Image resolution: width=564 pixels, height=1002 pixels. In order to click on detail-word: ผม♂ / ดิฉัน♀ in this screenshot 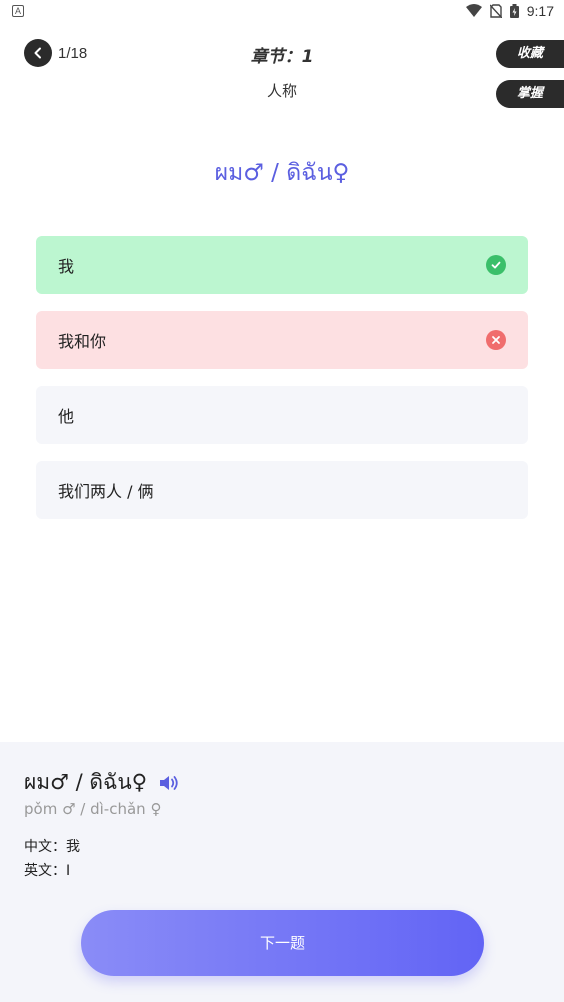, I will do `click(86, 782)`.